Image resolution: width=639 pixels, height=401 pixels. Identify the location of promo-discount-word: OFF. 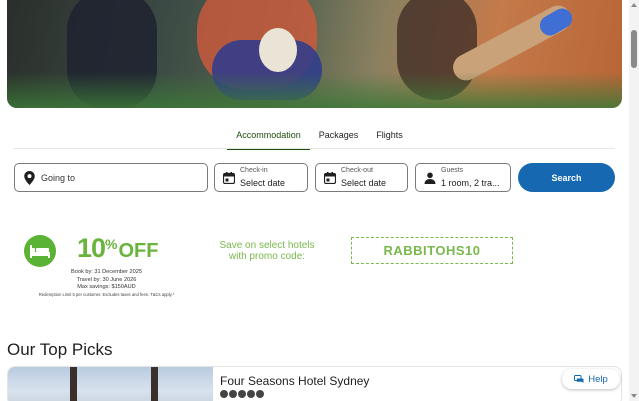
(138, 251).